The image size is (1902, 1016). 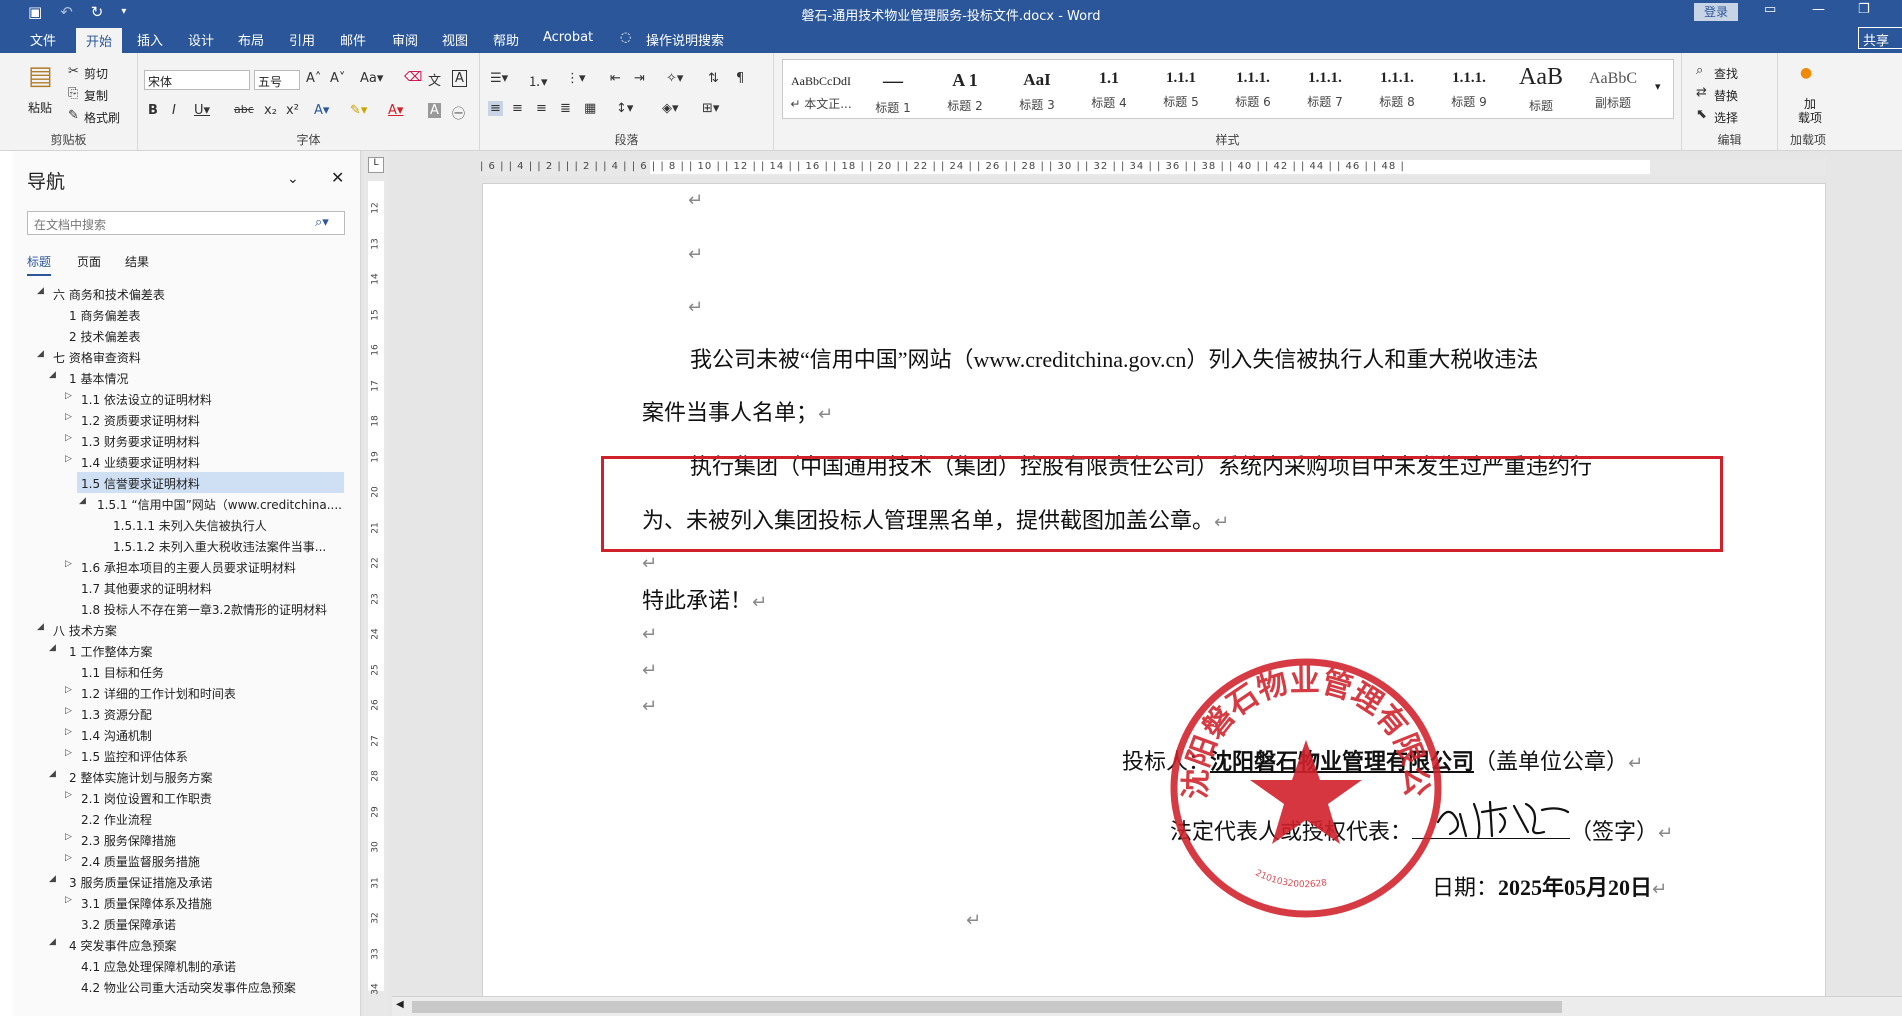 I want to click on heading-item: ▷ 1.2 资质要求证明材料, so click(x=186, y=419).